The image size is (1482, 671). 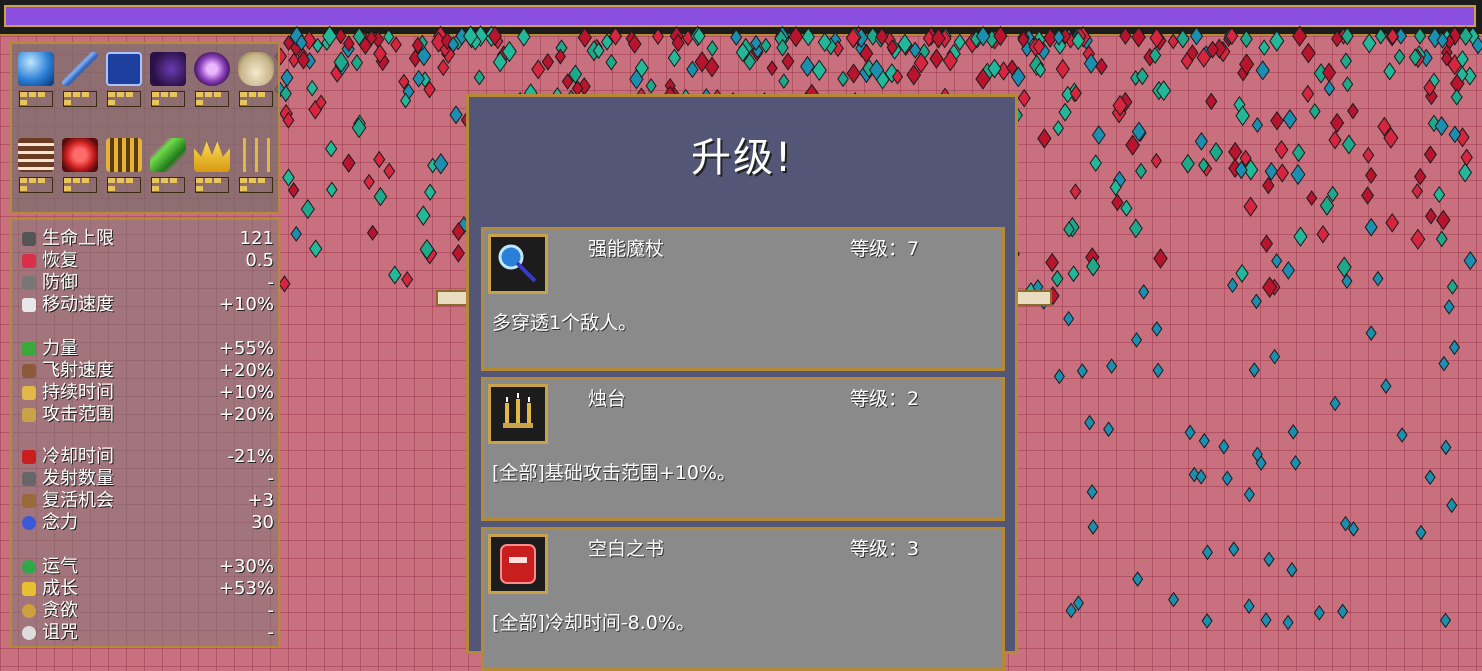 I want to click on curse-icon, so click(x=29, y=633).